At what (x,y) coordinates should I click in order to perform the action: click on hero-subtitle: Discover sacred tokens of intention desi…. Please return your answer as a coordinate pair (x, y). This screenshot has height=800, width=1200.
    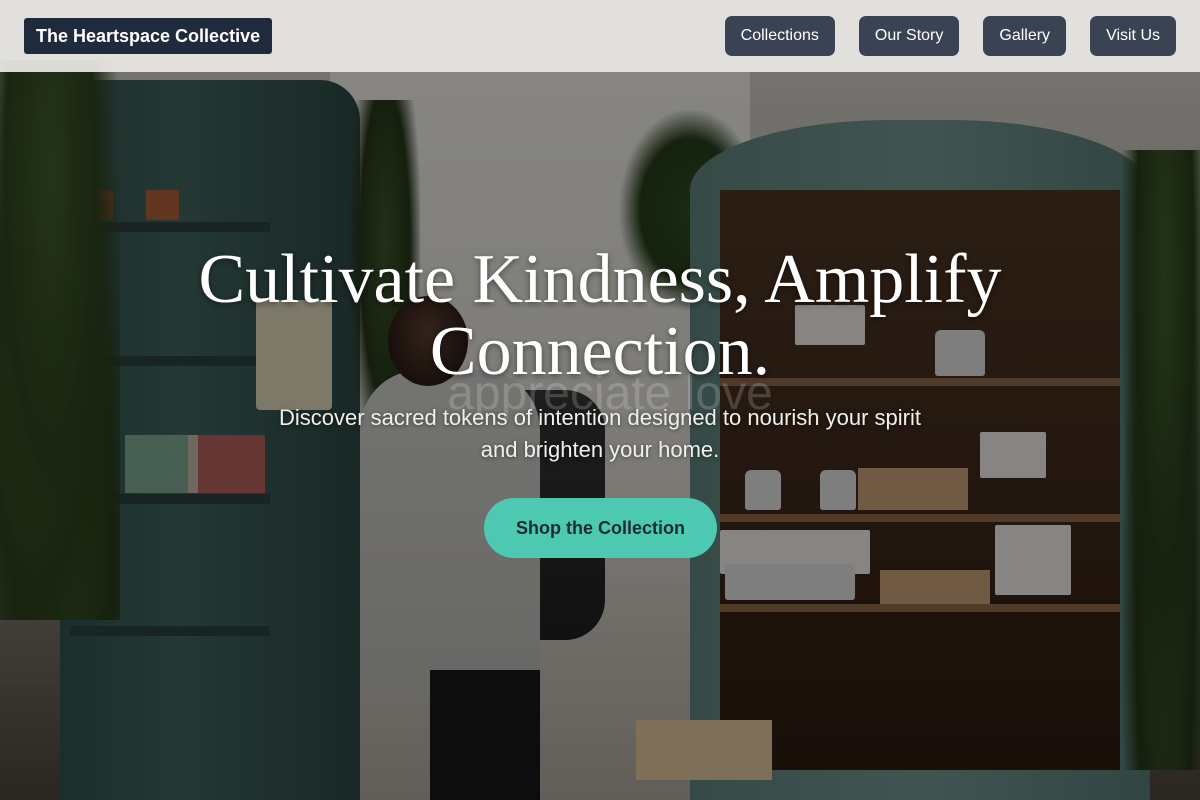
    Looking at the image, I should click on (599, 433).